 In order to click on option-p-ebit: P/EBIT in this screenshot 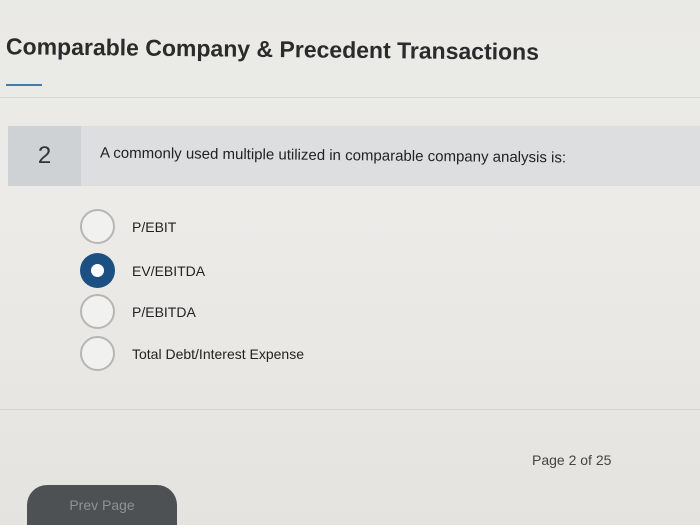, I will do `click(128, 226)`.